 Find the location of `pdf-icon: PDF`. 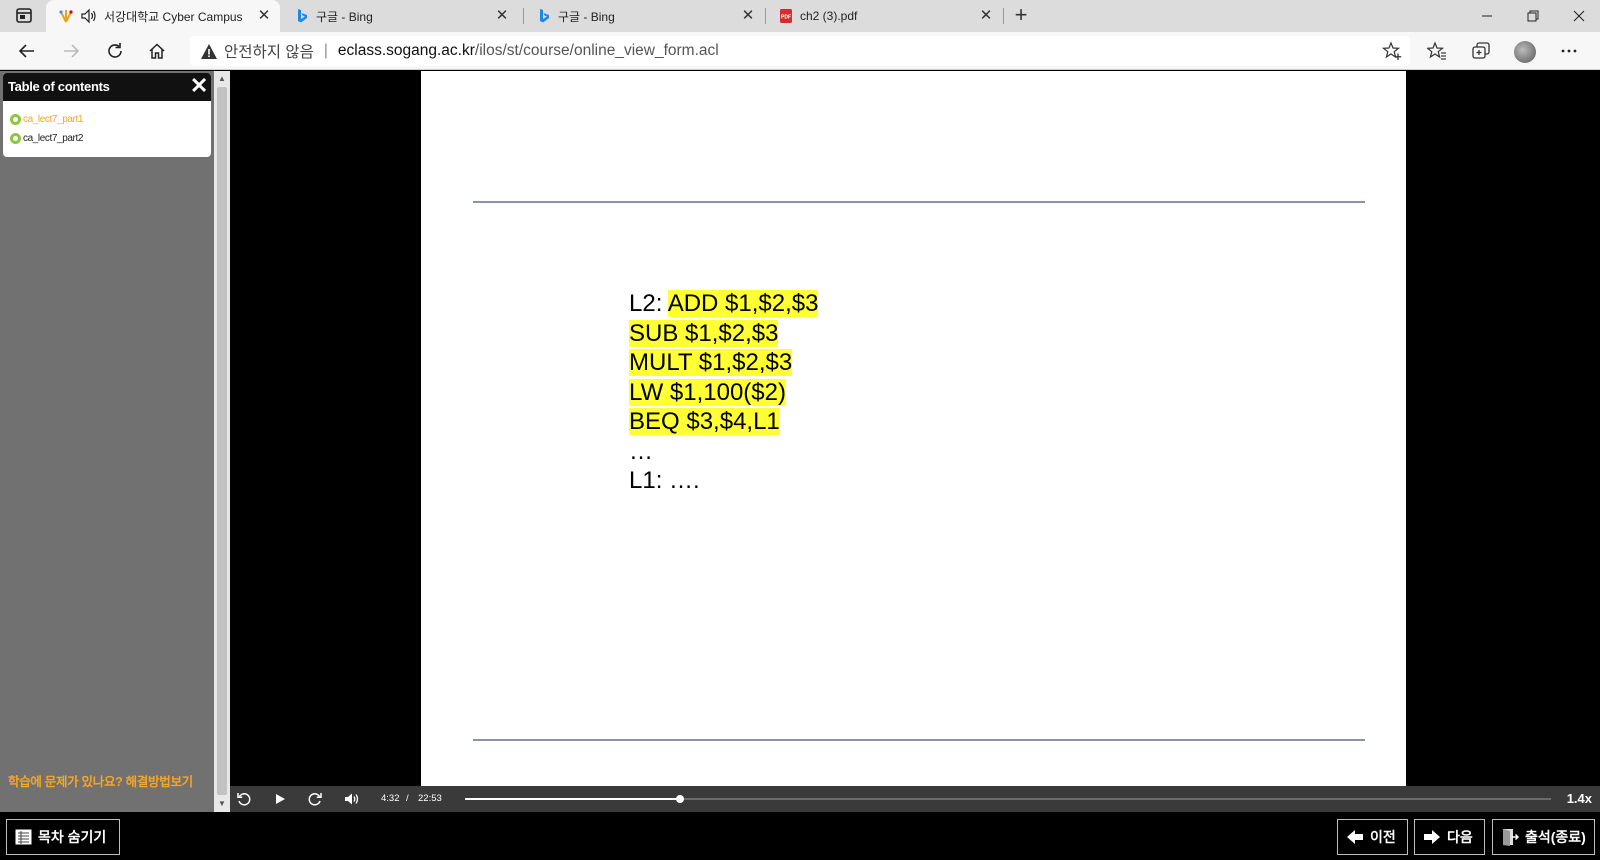

pdf-icon: PDF is located at coordinates (786, 16).